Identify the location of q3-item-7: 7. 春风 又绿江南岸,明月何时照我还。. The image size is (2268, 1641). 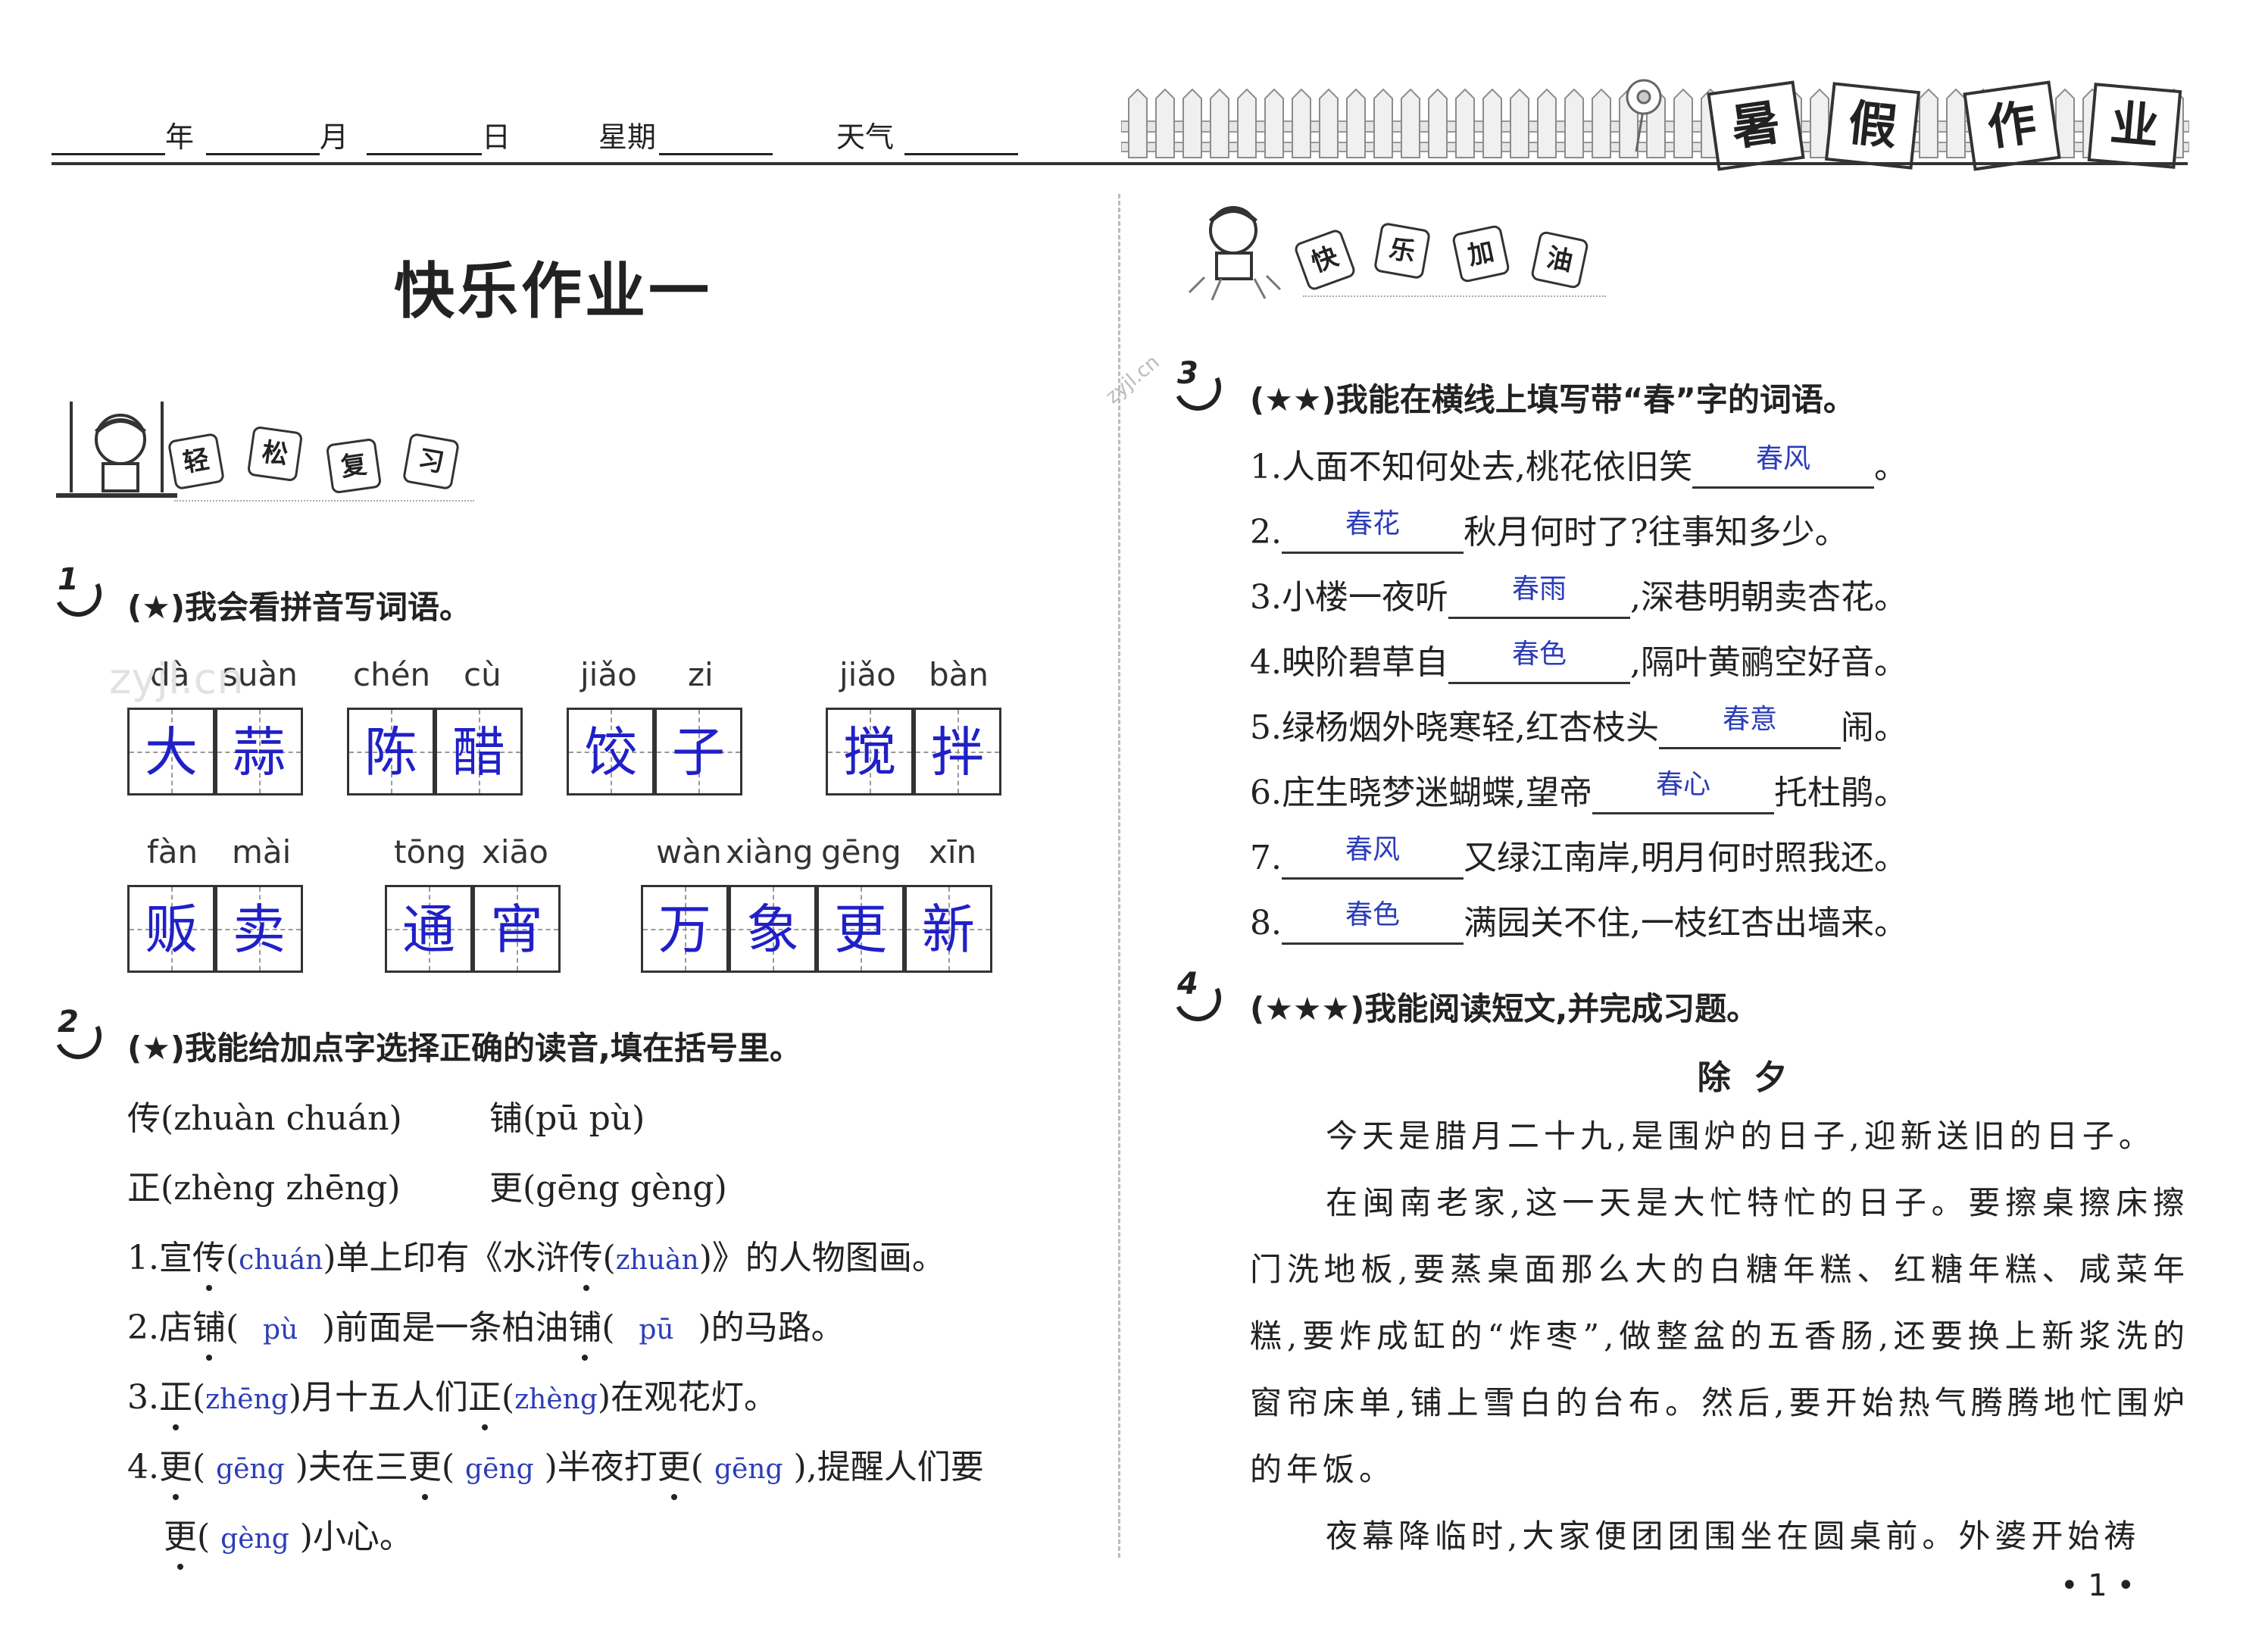
(1578, 855).